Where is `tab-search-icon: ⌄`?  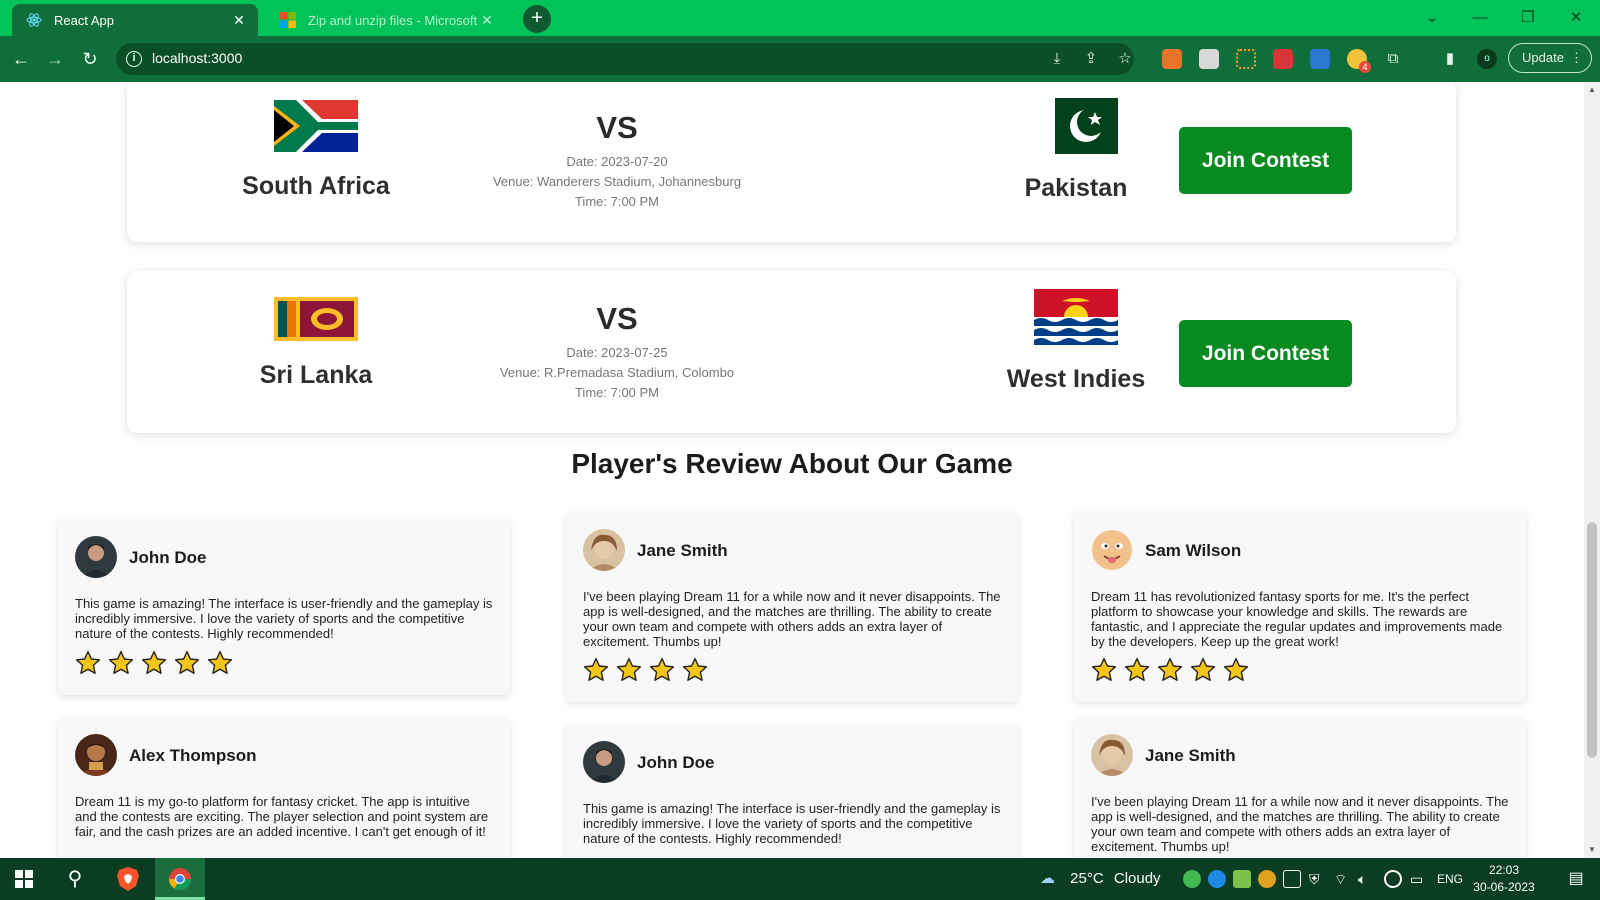 tab-search-icon: ⌄ is located at coordinates (1432, 18).